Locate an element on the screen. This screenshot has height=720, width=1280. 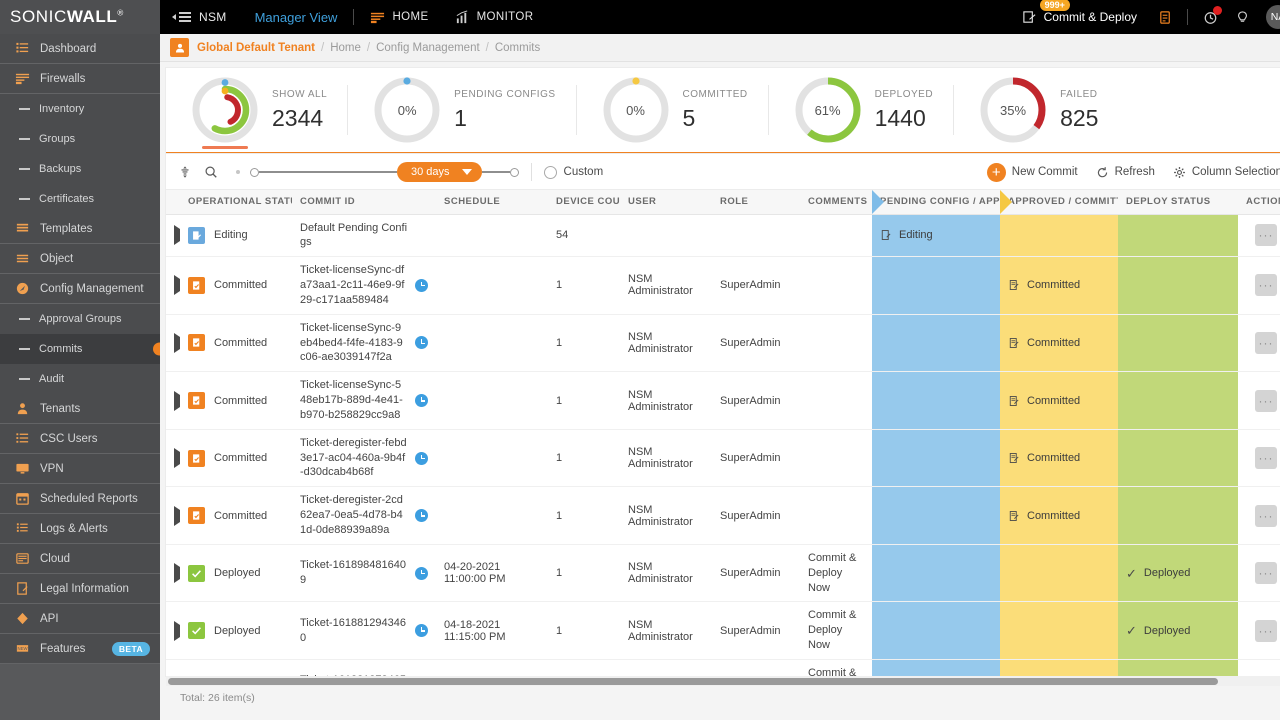
table-header-role: ROLE is located at coordinates (756, 202).